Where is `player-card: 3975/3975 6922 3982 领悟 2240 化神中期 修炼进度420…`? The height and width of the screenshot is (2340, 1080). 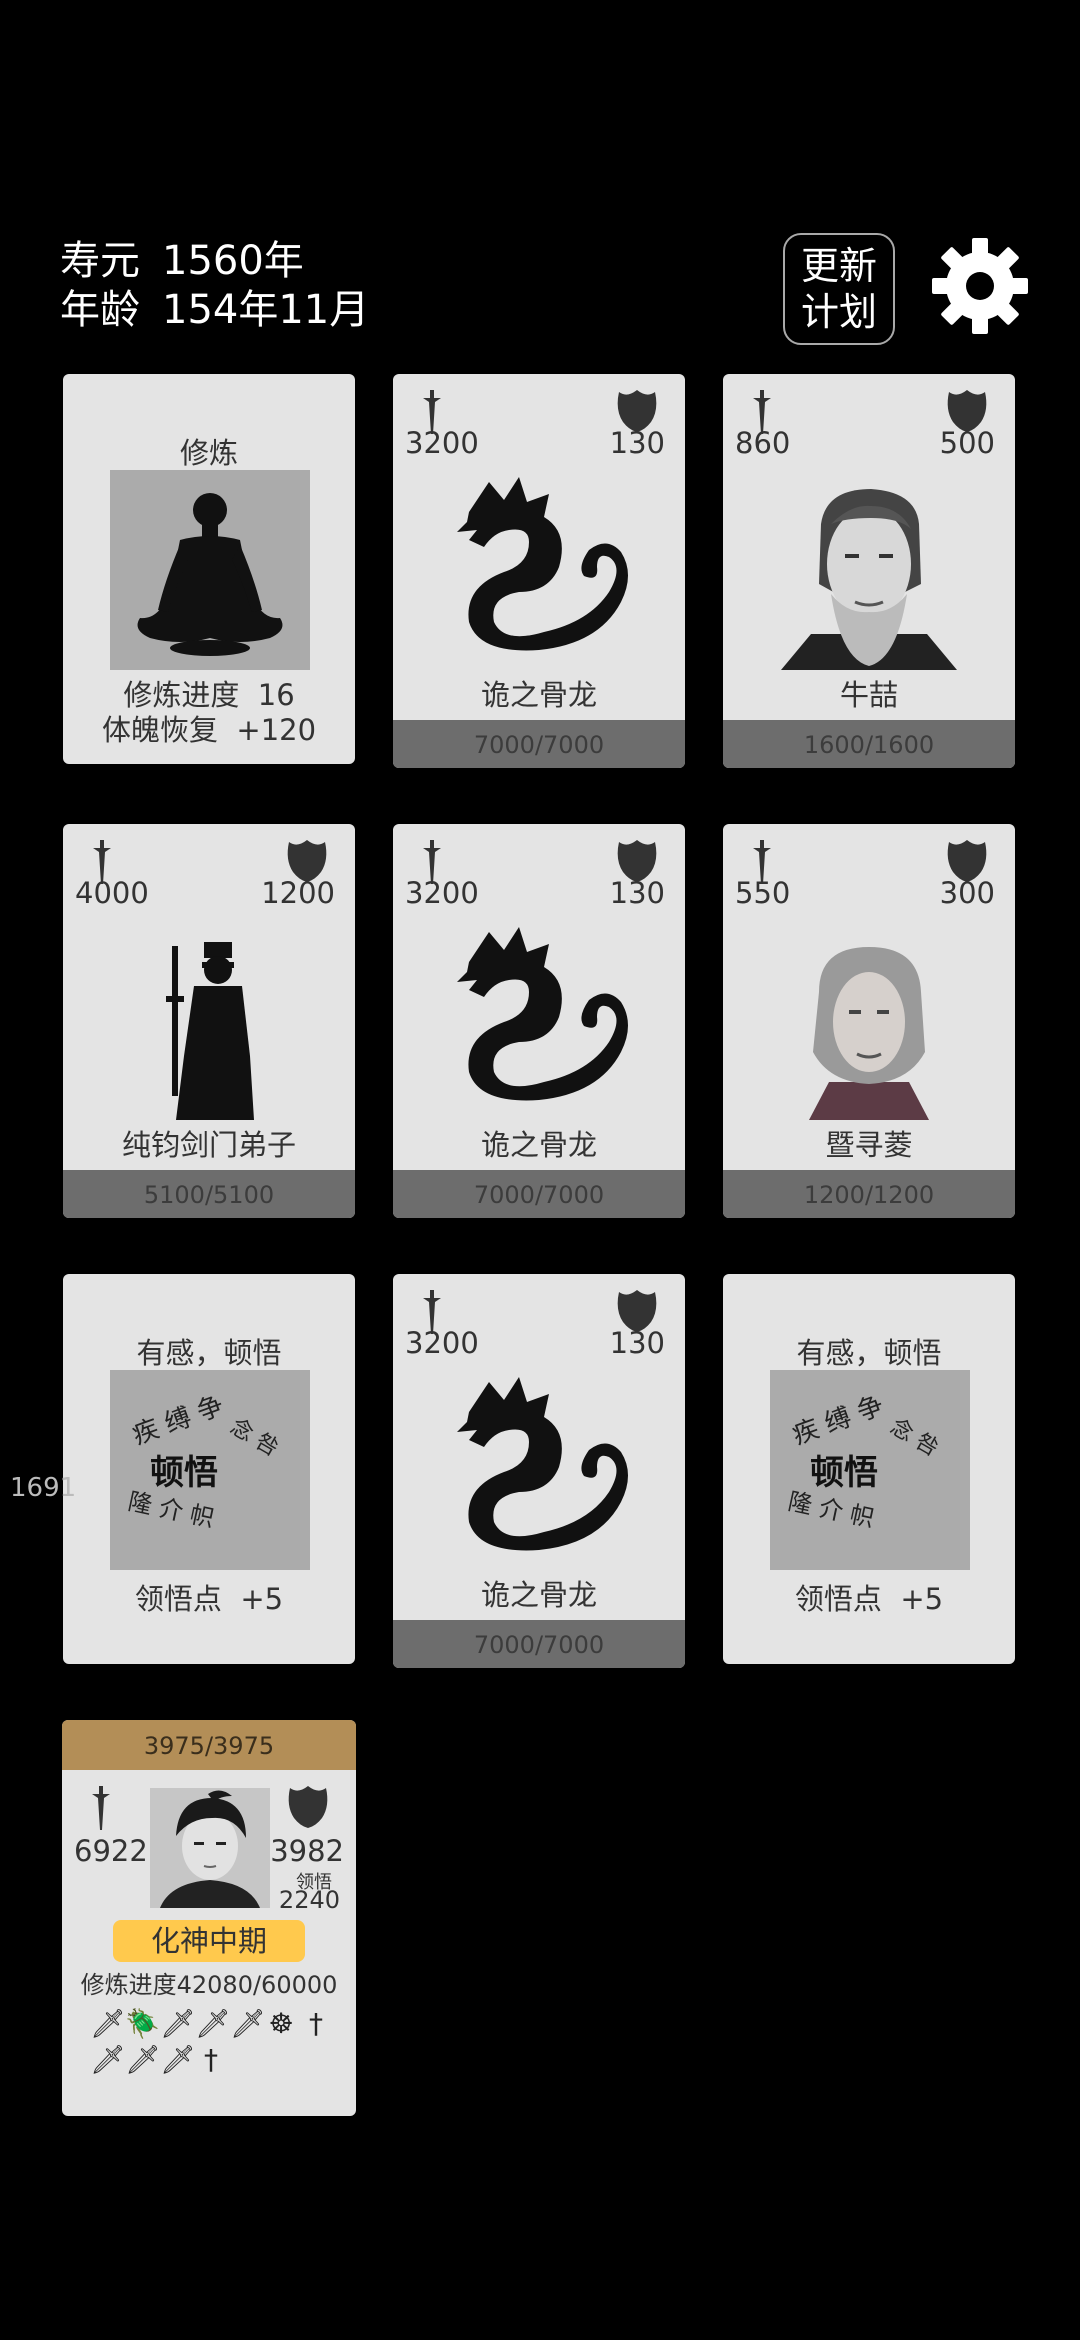
player-card: 3975/3975 6922 3982 领悟 2240 化神中期 修炼进度420… is located at coordinates (209, 1918).